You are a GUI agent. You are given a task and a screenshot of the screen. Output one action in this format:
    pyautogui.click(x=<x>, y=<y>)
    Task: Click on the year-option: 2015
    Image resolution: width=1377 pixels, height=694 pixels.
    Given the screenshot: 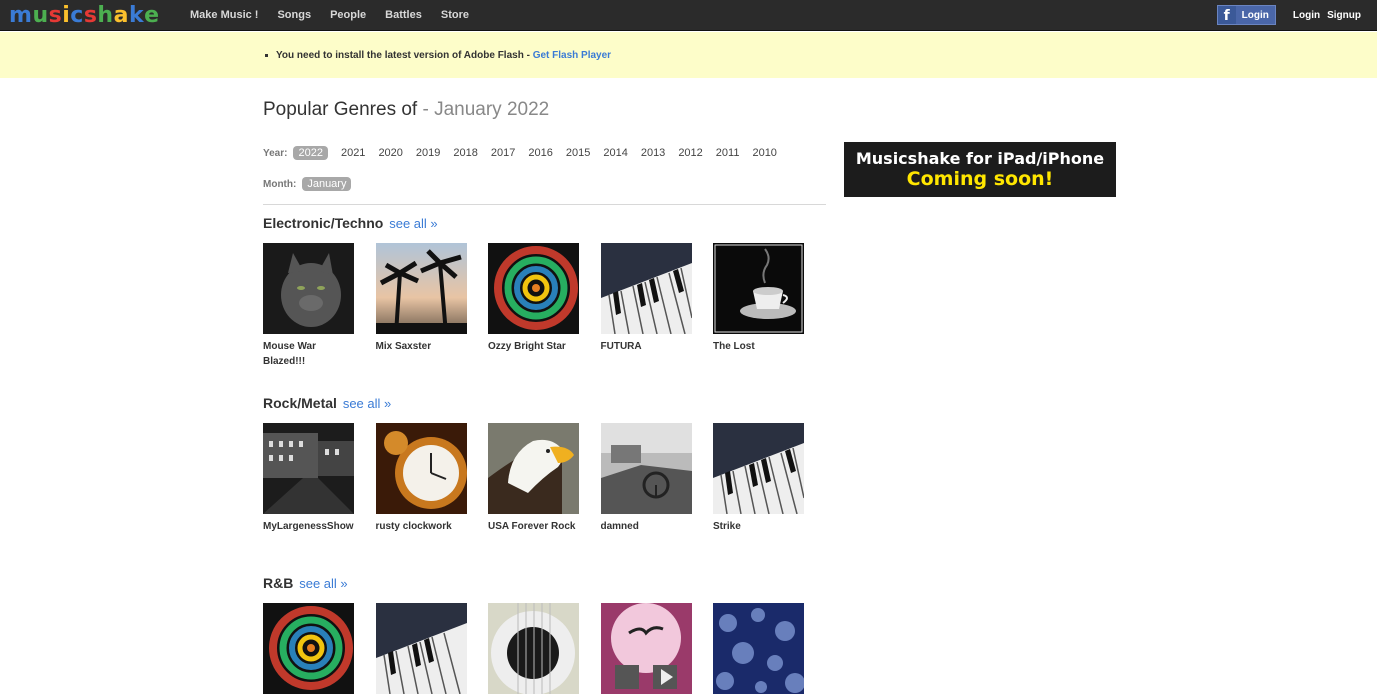 What is the action you would take?
    pyautogui.click(x=578, y=153)
    